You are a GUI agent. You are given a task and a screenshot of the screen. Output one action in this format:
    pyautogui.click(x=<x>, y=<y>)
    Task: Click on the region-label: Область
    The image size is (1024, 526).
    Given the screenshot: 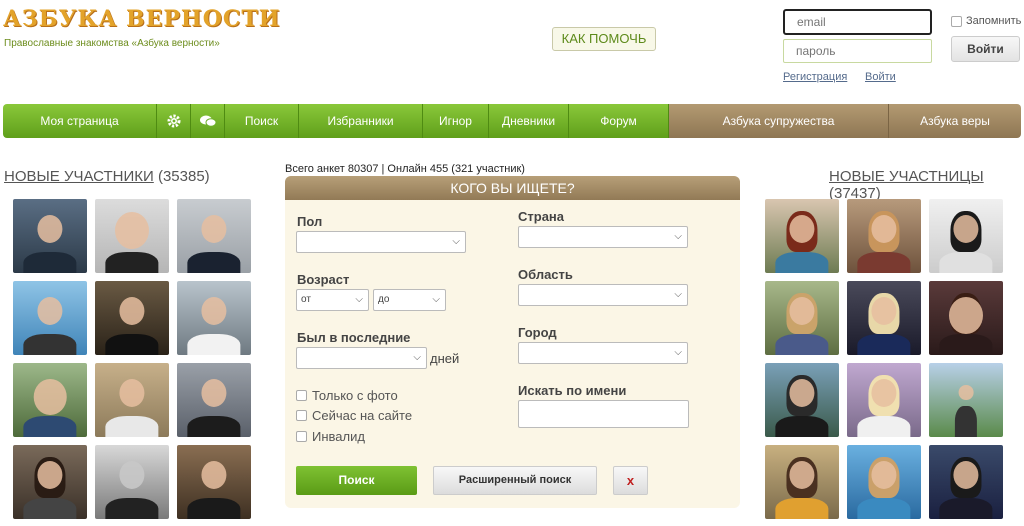 What is the action you would take?
    pyautogui.click(x=545, y=274)
    